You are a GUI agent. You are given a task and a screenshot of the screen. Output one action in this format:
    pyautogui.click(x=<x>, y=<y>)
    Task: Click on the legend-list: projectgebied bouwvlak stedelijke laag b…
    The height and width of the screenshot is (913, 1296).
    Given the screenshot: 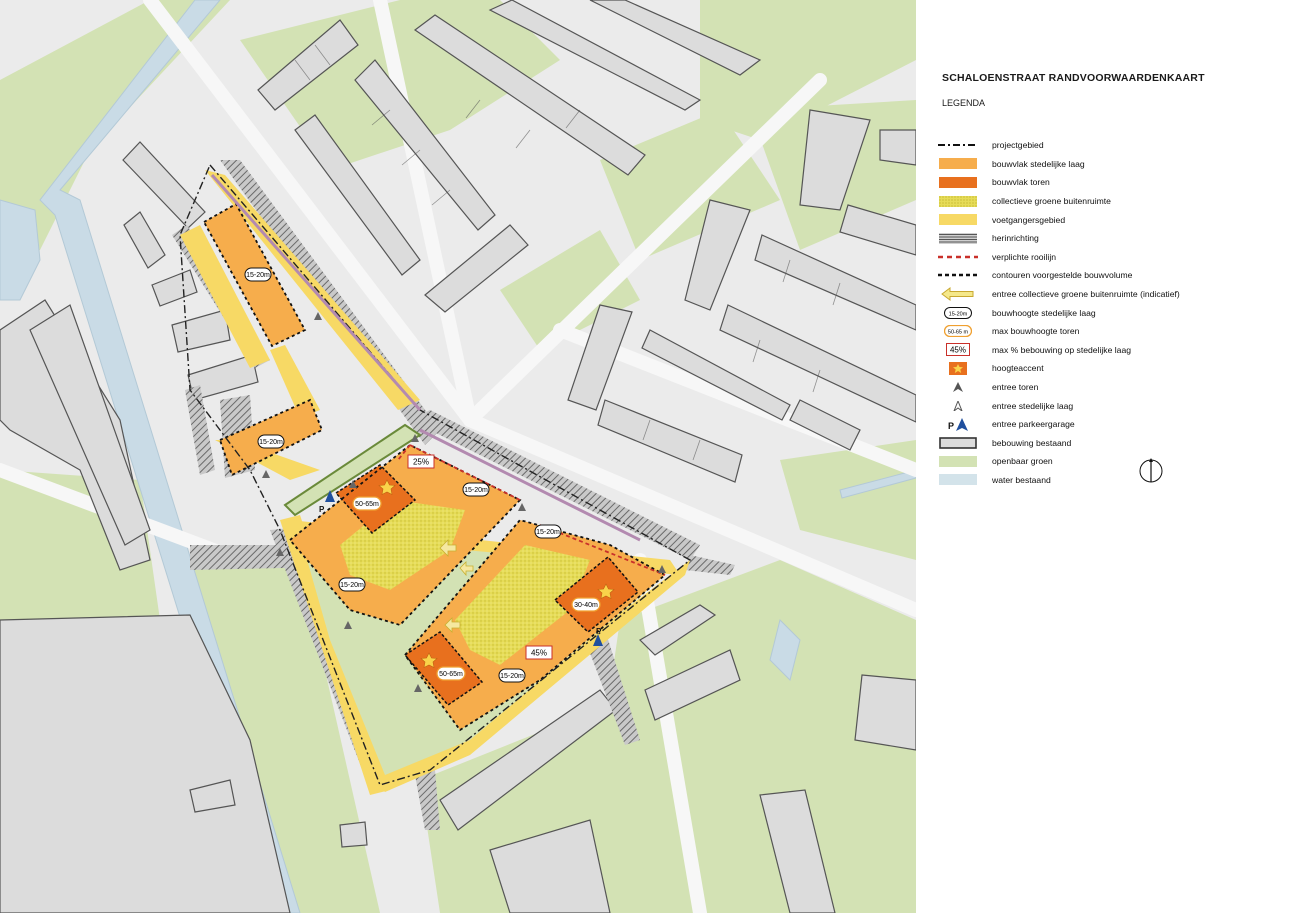 What is the action you would take?
    pyautogui.click(x=1059, y=312)
    